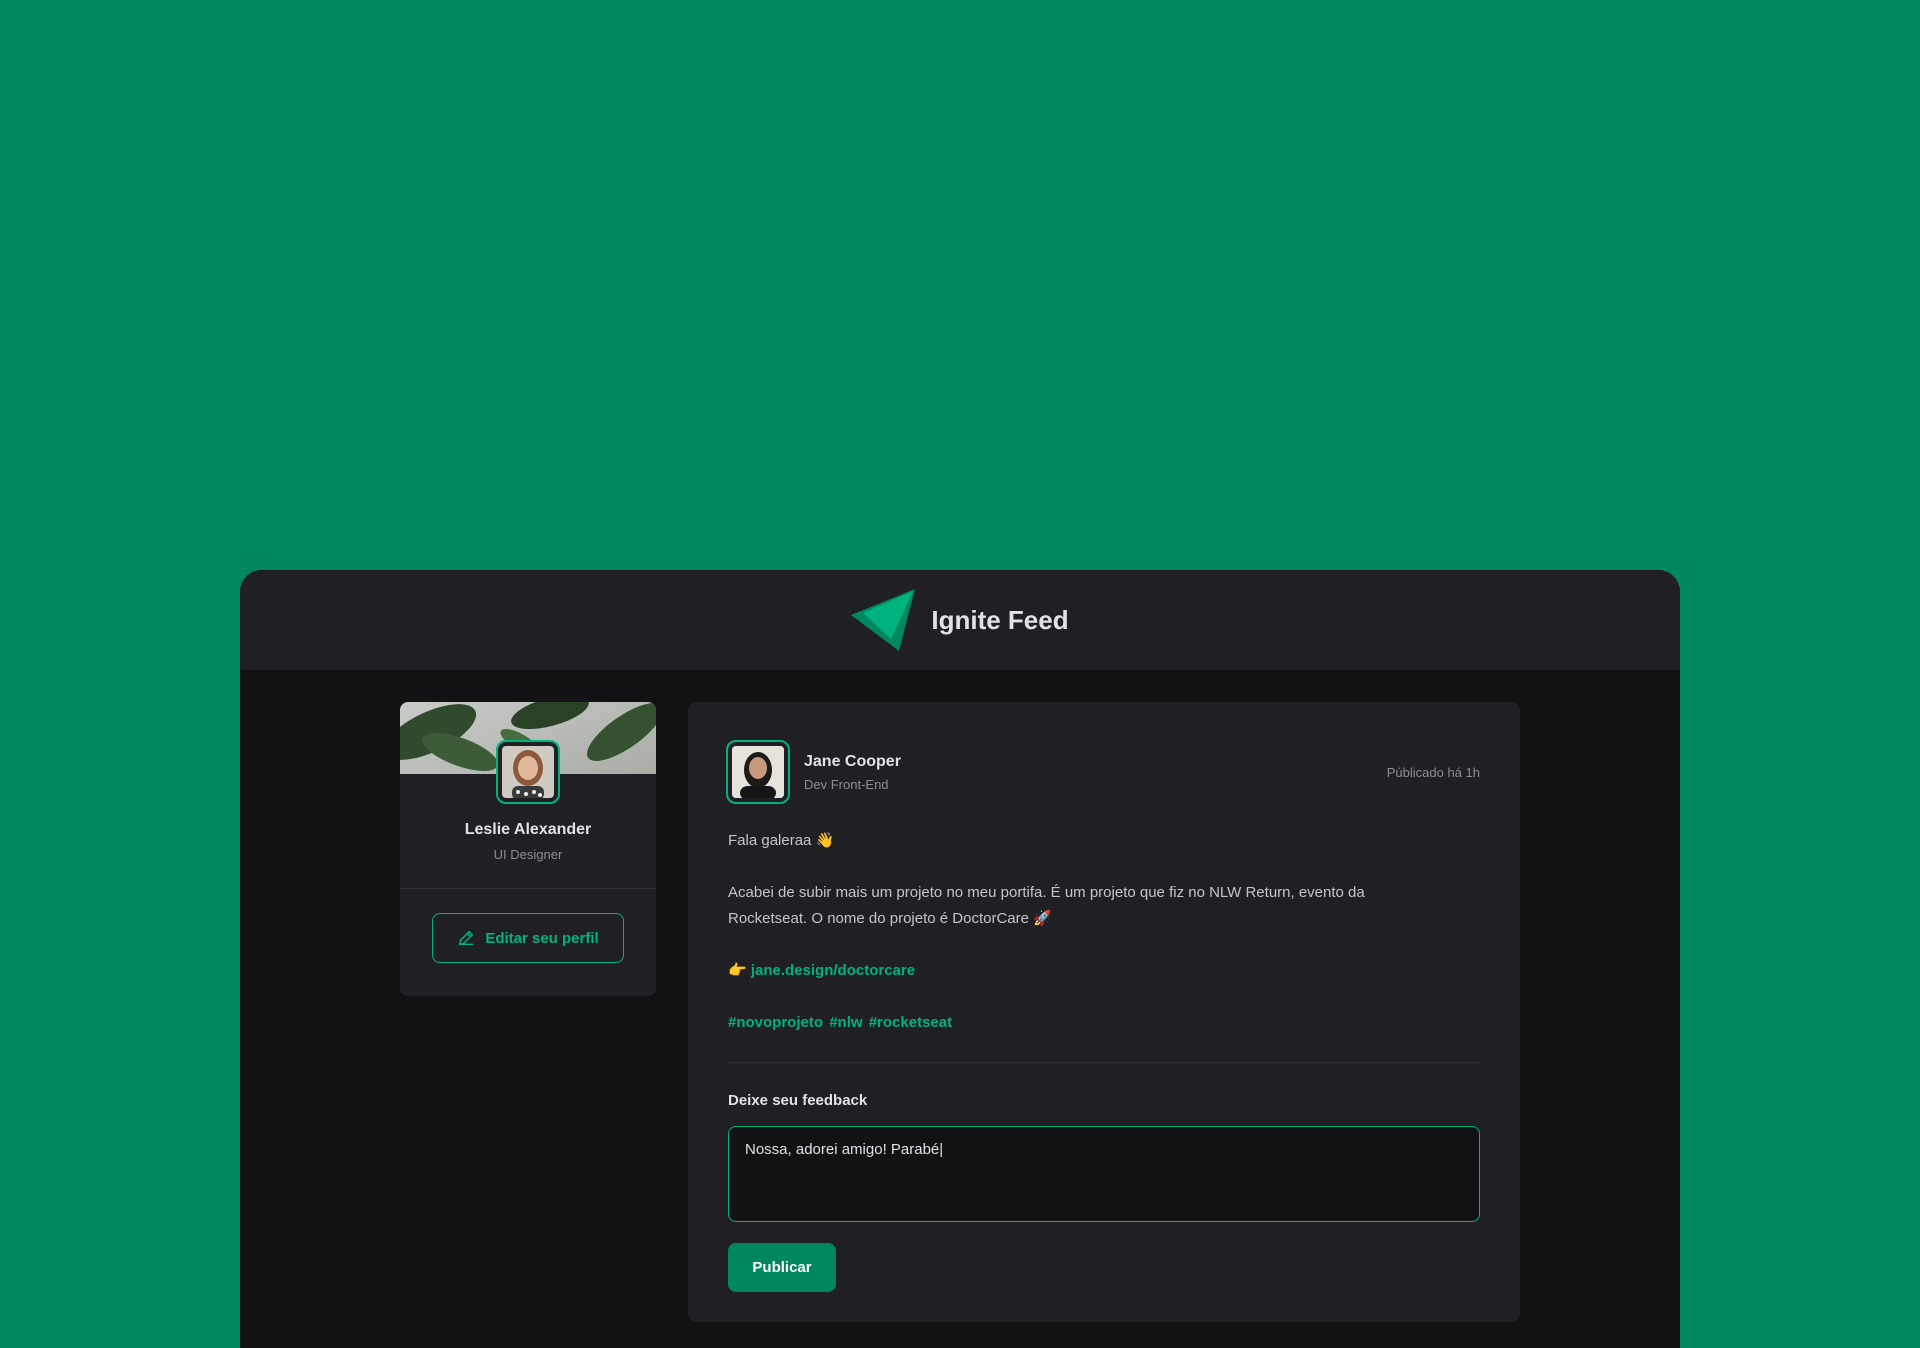  What do you see at coordinates (1104, 1023) in the screenshot?
I see `hashtags: #novoprojeto #nlw #rocketseat` at bounding box center [1104, 1023].